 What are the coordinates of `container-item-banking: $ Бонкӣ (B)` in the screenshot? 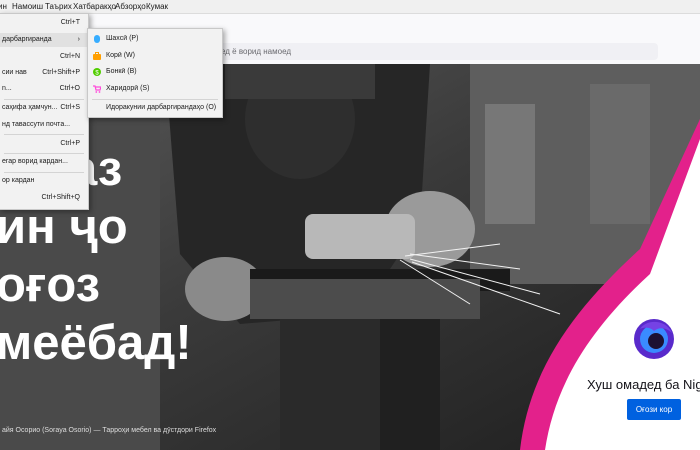 It's located at (155, 72).